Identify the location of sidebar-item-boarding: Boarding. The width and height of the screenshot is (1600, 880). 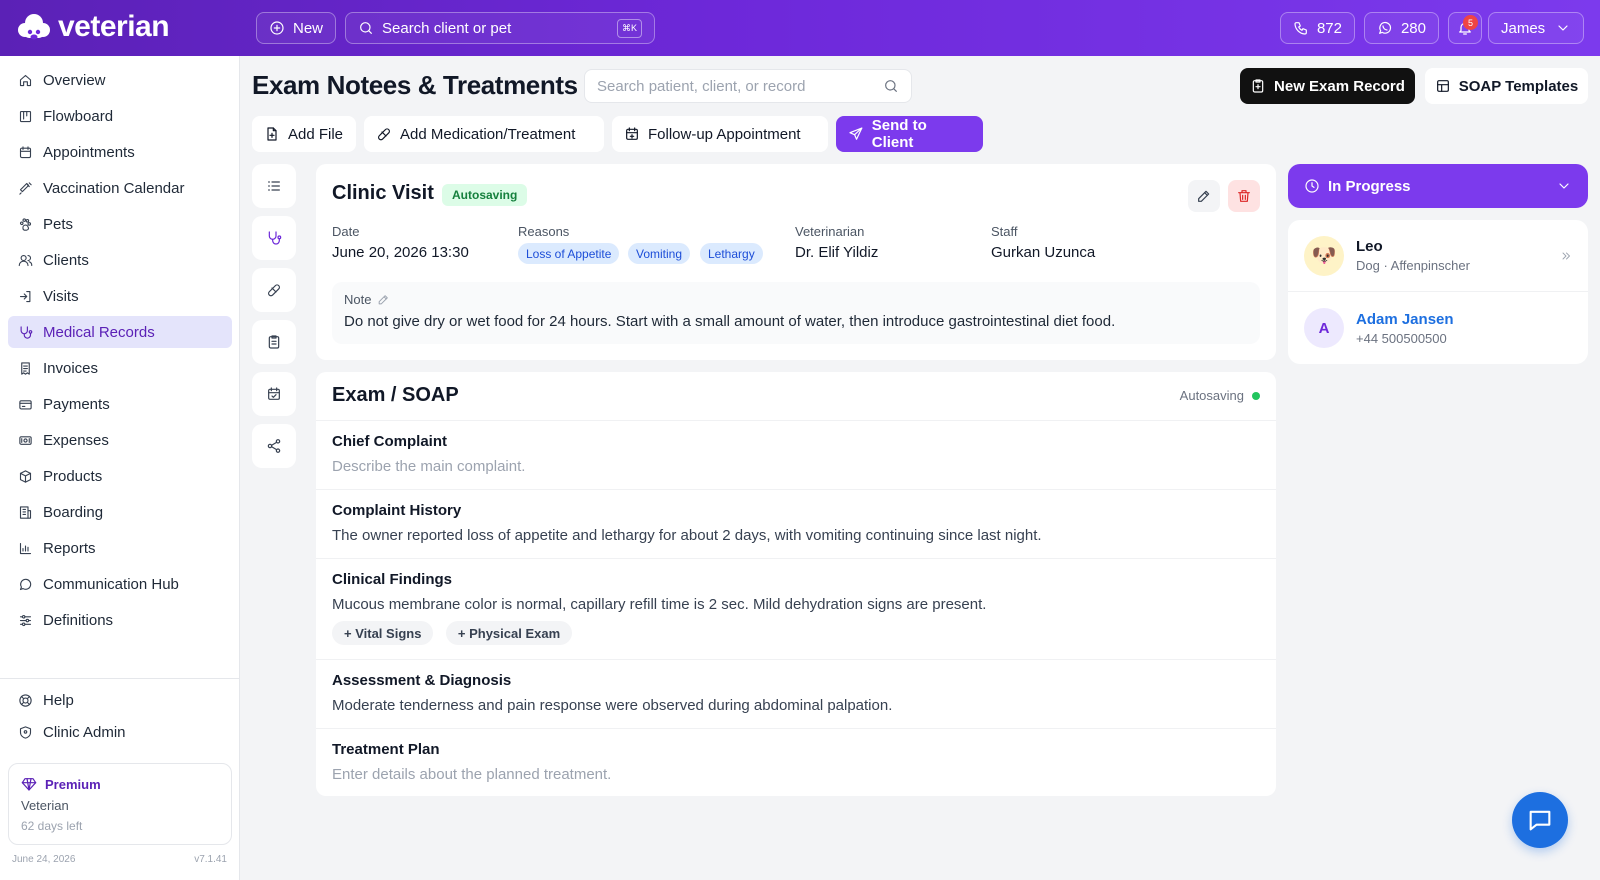
(120, 512).